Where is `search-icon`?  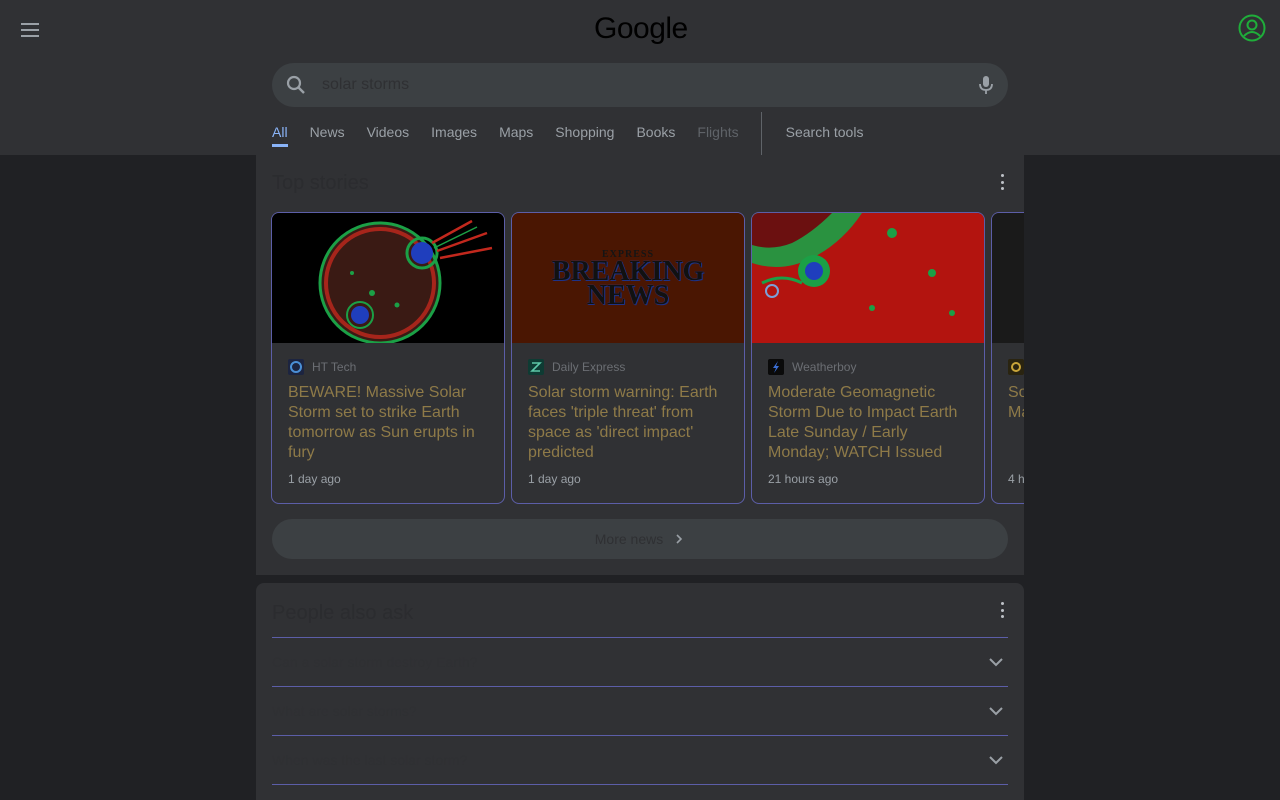 search-icon is located at coordinates (296, 85).